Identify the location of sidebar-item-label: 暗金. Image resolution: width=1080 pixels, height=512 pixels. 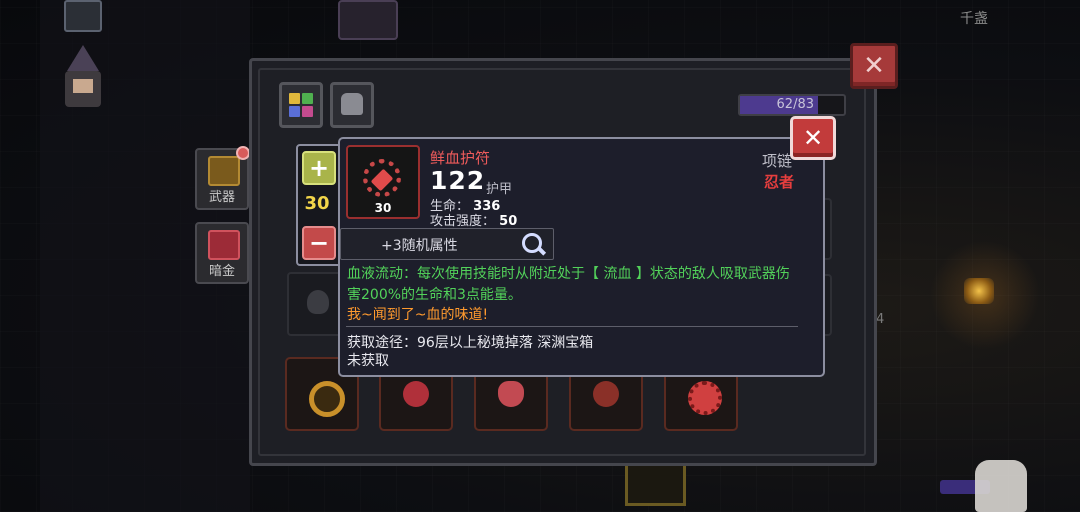
(221, 271).